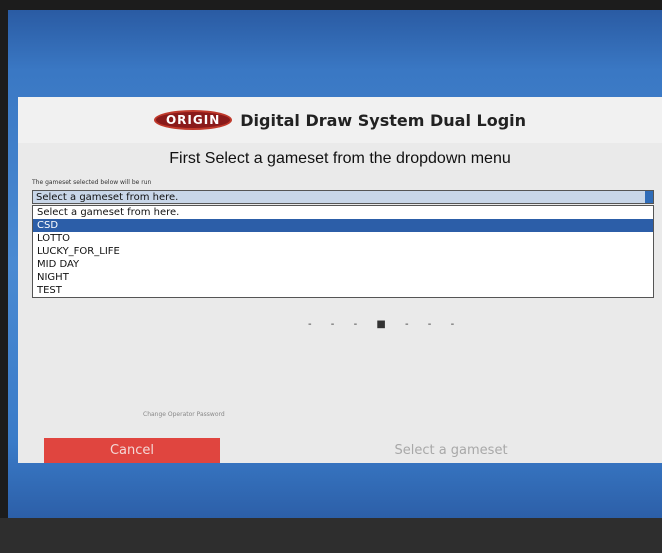  What do you see at coordinates (343, 264) in the screenshot?
I see `dropdown-option: MID DAY` at bounding box center [343, 264].